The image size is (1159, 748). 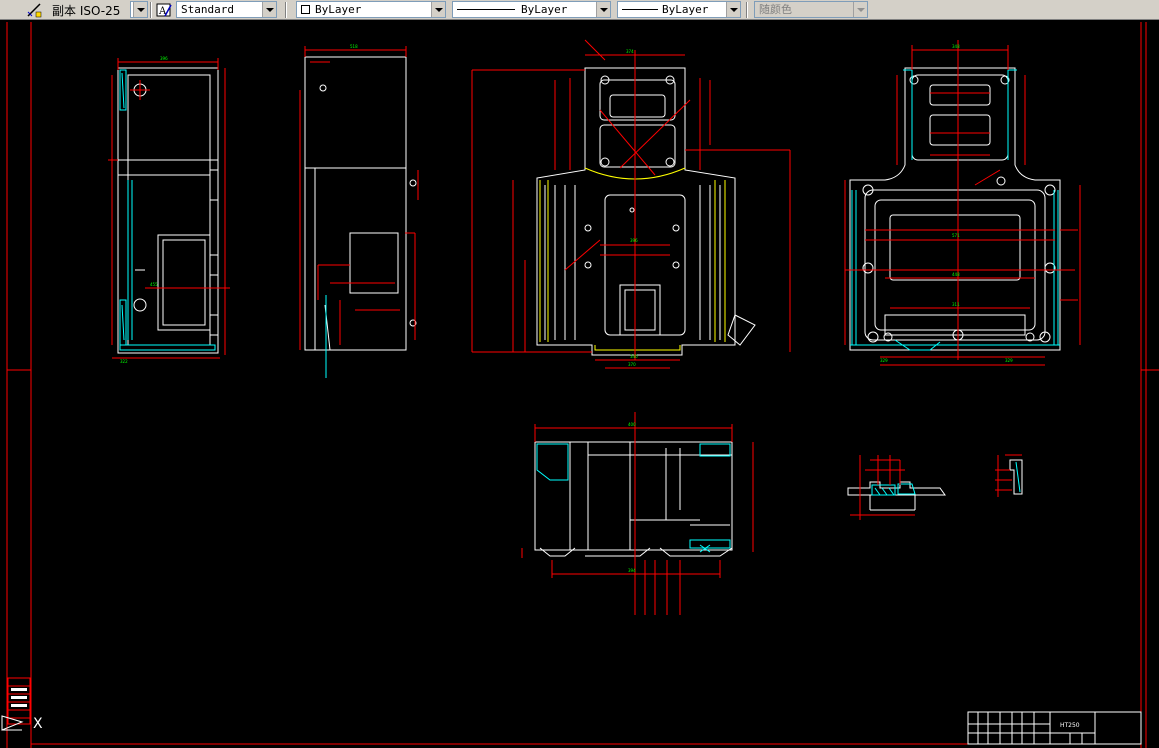 I want to click on svg-text: 340, so click(x=634, y=356).